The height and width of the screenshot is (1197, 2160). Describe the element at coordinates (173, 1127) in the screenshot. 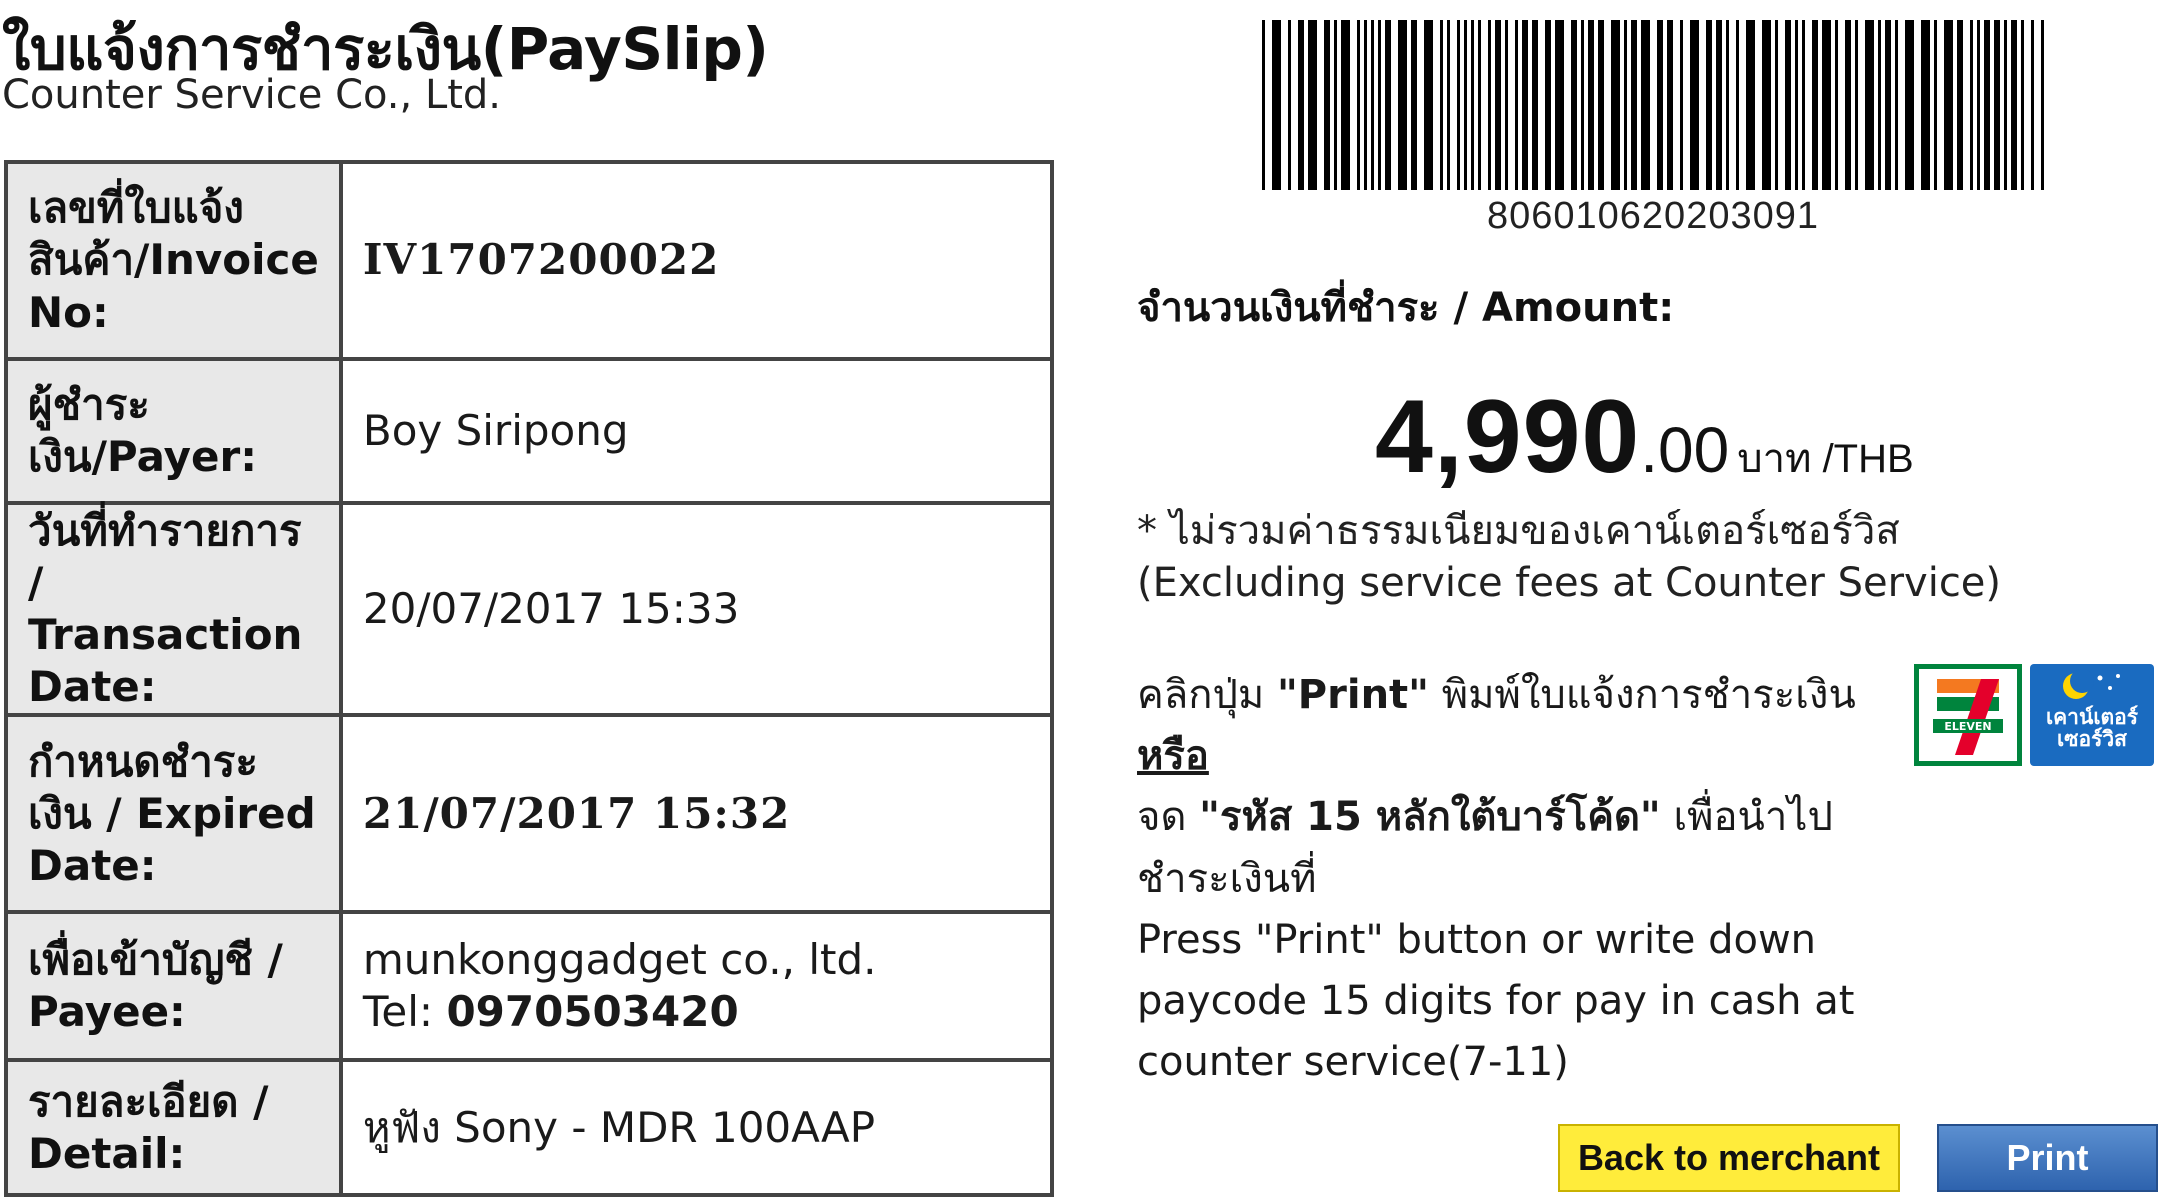

I see `detail-label: รายละเอียด / Detail:` at that location.